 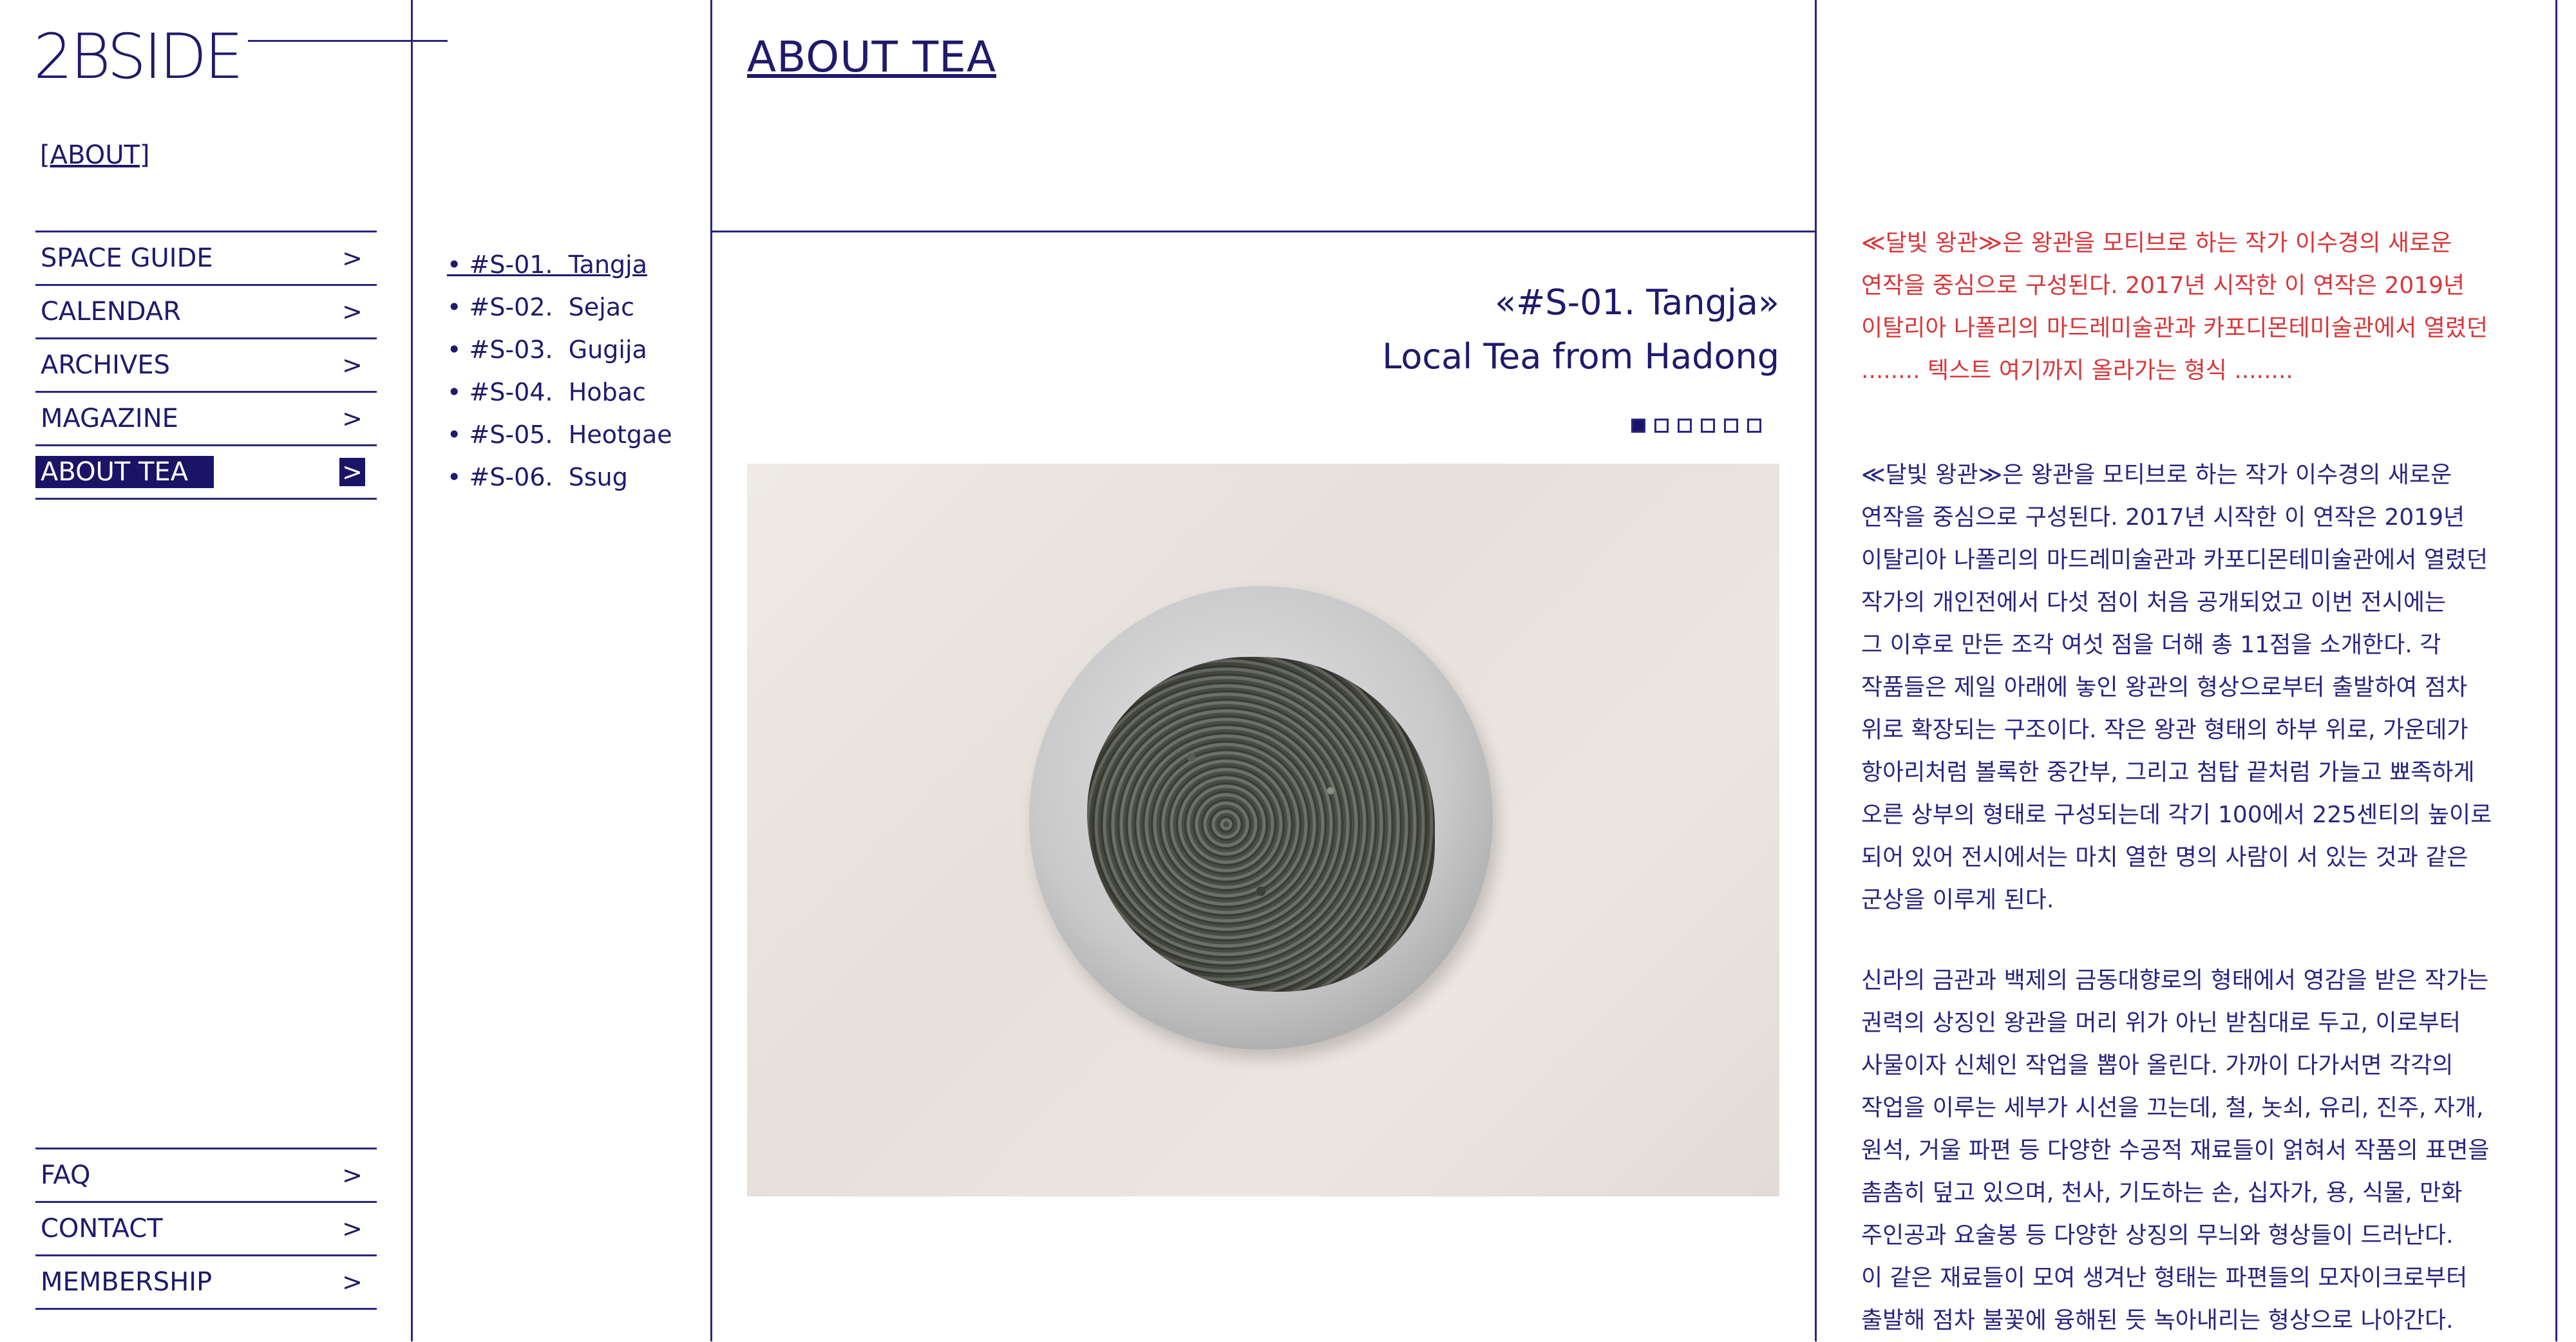 What do you see at coordinates (559, 392) in the screenshot?
I see `tea-list-item: • #S-04. Hobac` at bounding box center [559, 392].